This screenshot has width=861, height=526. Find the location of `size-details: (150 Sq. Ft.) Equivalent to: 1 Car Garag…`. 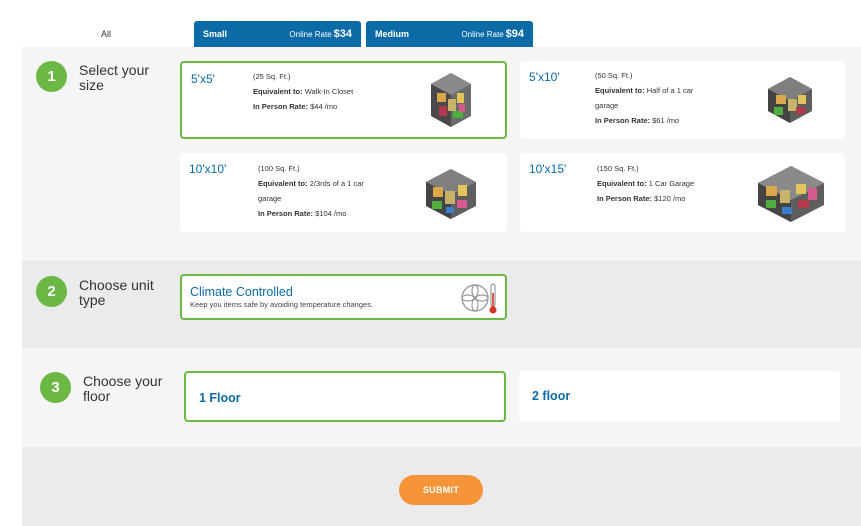

size-details: (150 Sq. Ft.) Equivalent to: 1 Car Garag… is located at coordinates (667, 183).